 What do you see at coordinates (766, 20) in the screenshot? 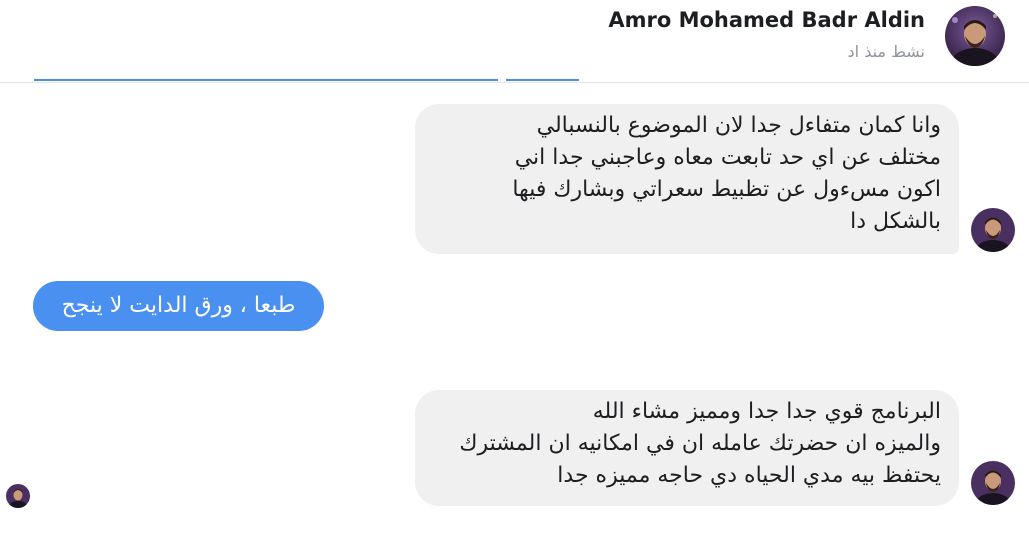
I see `contact-name: Amro Mohamed Badr Aldin` at bounding box center [766, 20].